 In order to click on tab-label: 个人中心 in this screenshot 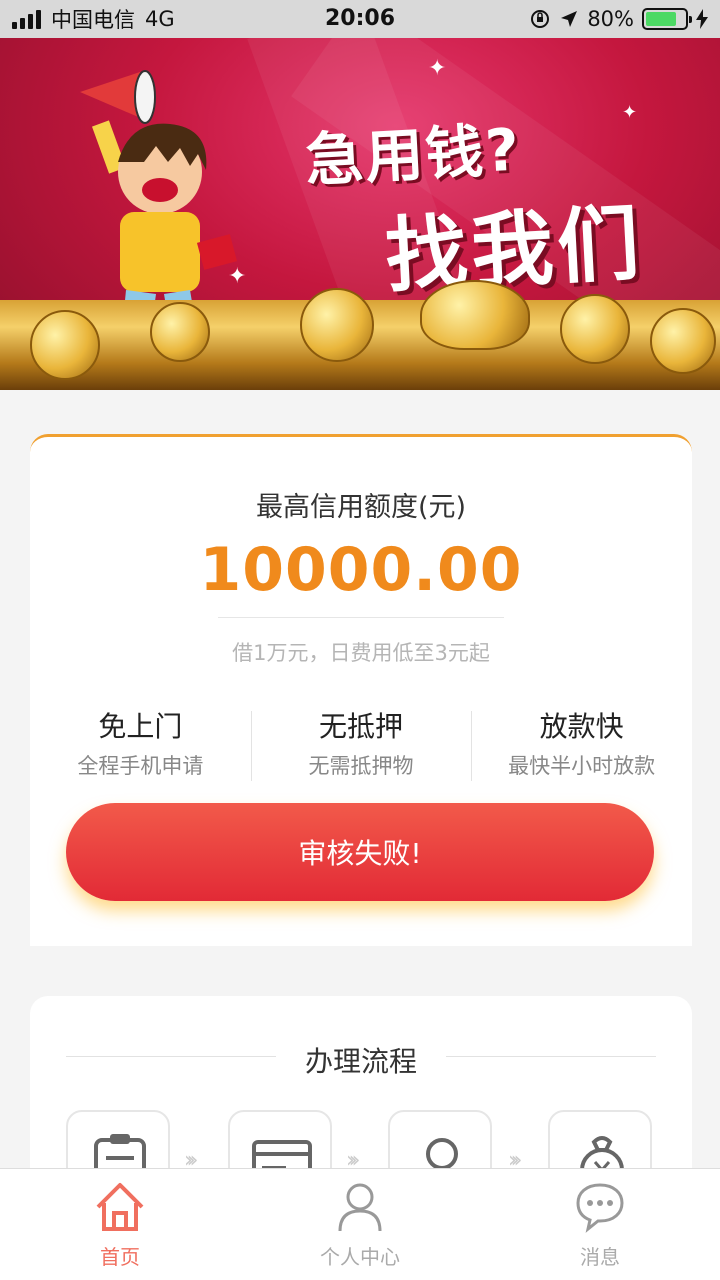, I will do `click(360, 1257)`.